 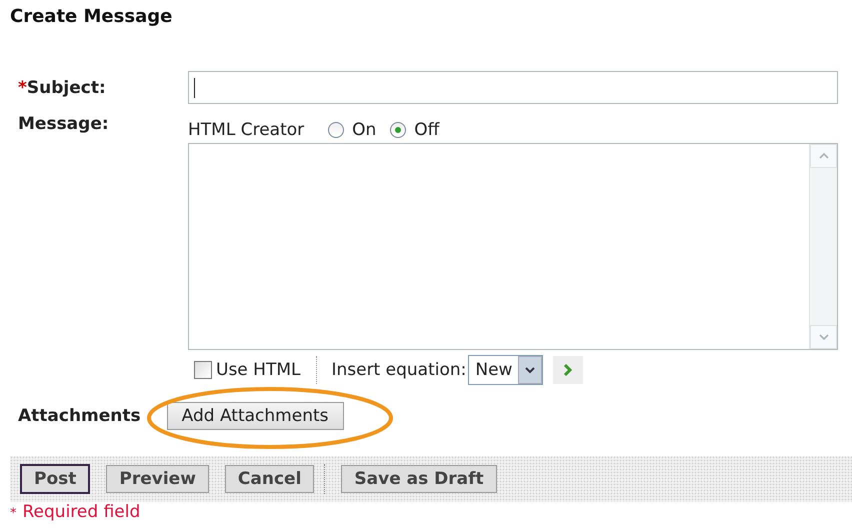 What do you see at coordinates (364, 130) in the screenshot?
I see `radio-label: On` at bounding box center [364, 130].